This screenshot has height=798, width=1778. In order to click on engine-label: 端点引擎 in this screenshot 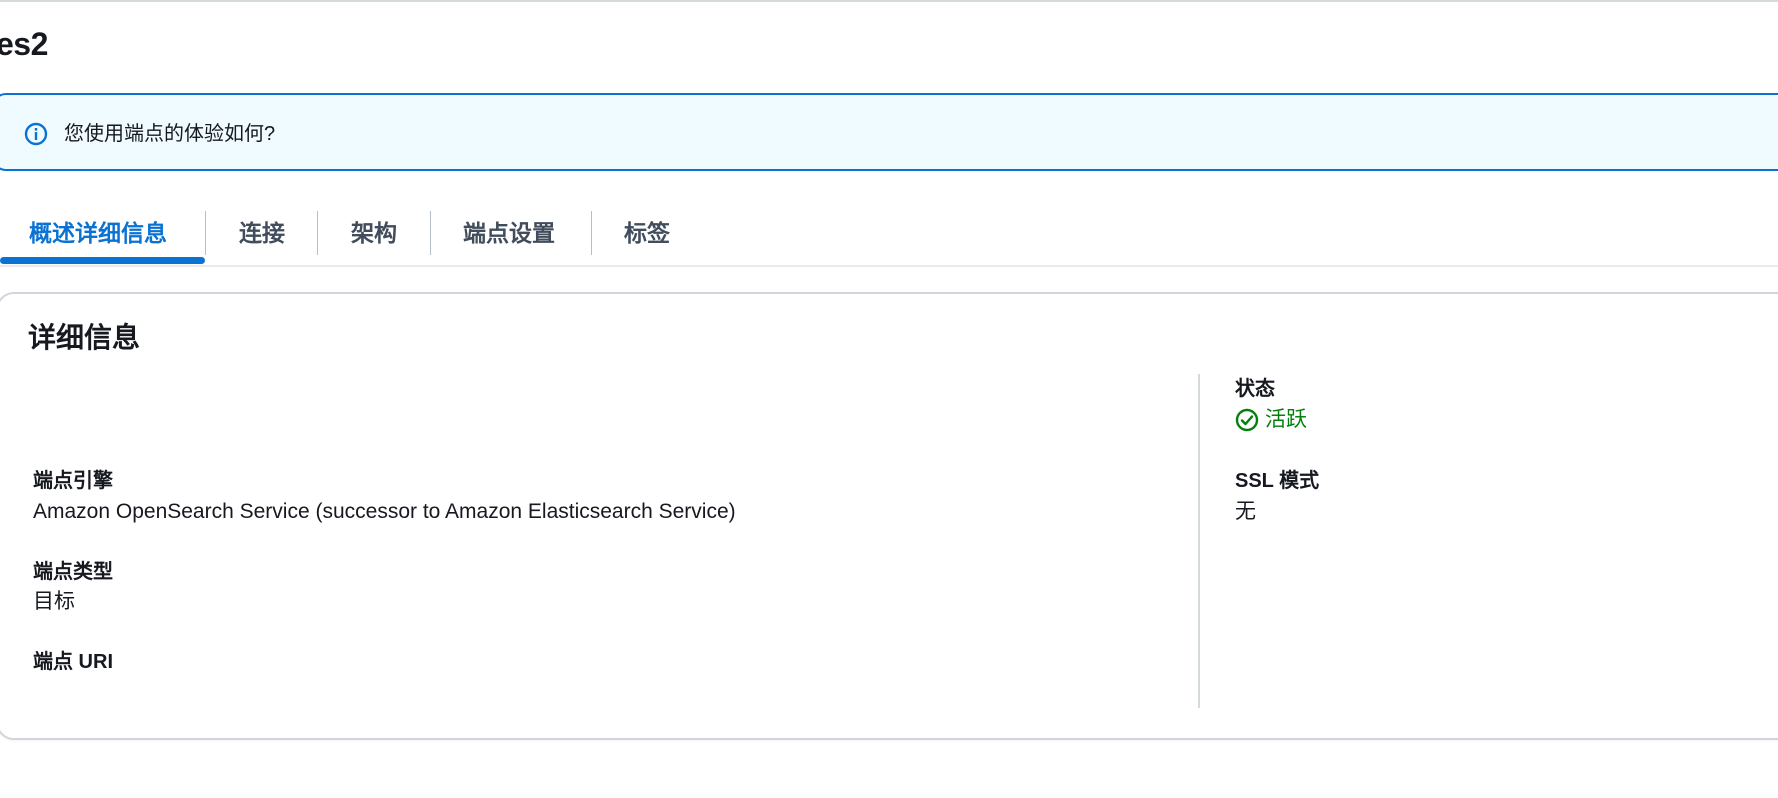, I will do `click(73, 481)`.